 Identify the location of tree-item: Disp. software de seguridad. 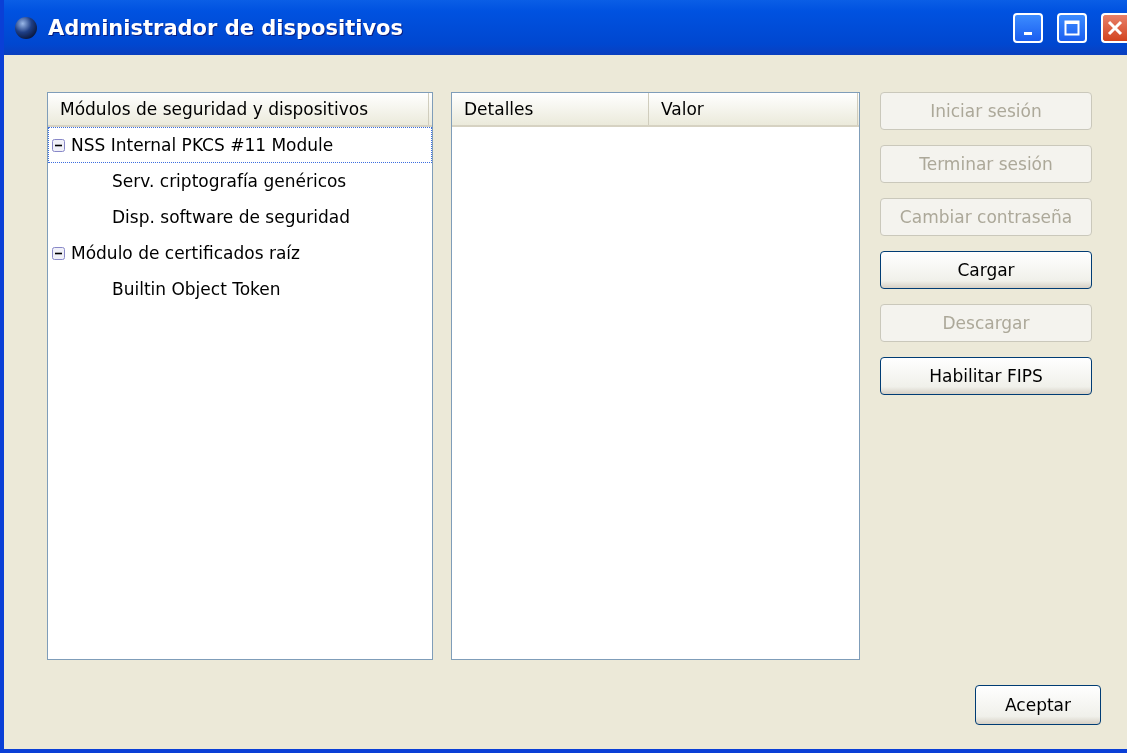
(240, 217).